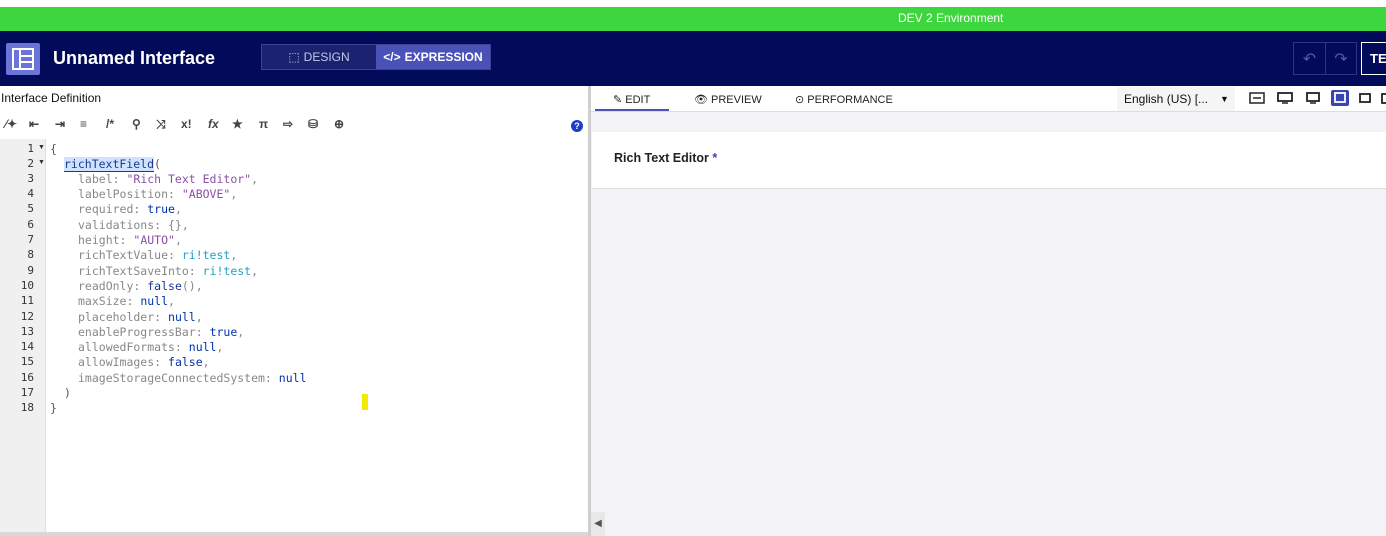 The image size is (1386, 536). What do you see at coordinates (294, 126) in the screenshot?
I see `editor-toolbar: ⁄✦ ⇤ ⇥ ≡ /* ⚲ ⤨ x! fx ★ π ⇨ ⛁ ⊕` at bounding box center [294, 126].